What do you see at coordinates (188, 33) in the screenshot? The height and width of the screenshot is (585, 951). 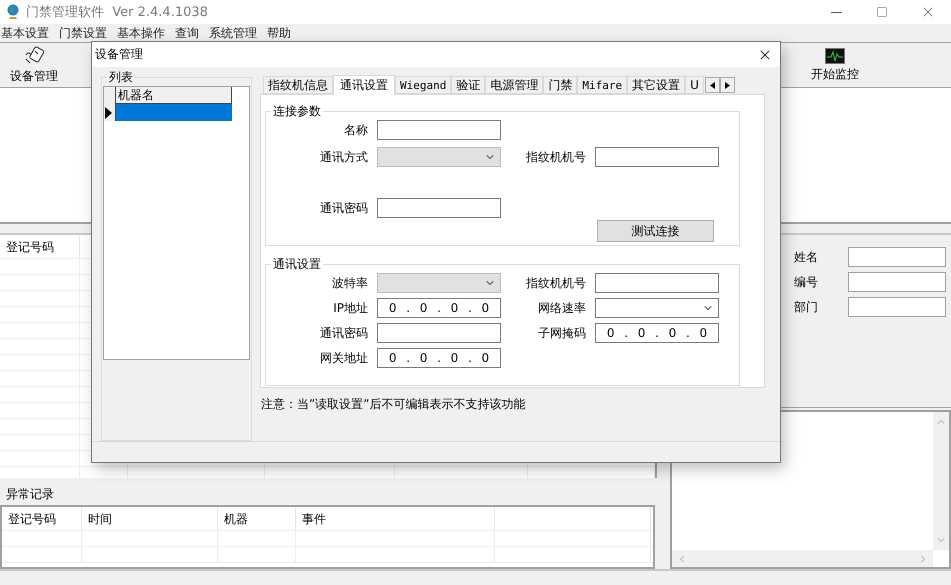 I see `menu-item: 查询` at bounding box center [188, 33].